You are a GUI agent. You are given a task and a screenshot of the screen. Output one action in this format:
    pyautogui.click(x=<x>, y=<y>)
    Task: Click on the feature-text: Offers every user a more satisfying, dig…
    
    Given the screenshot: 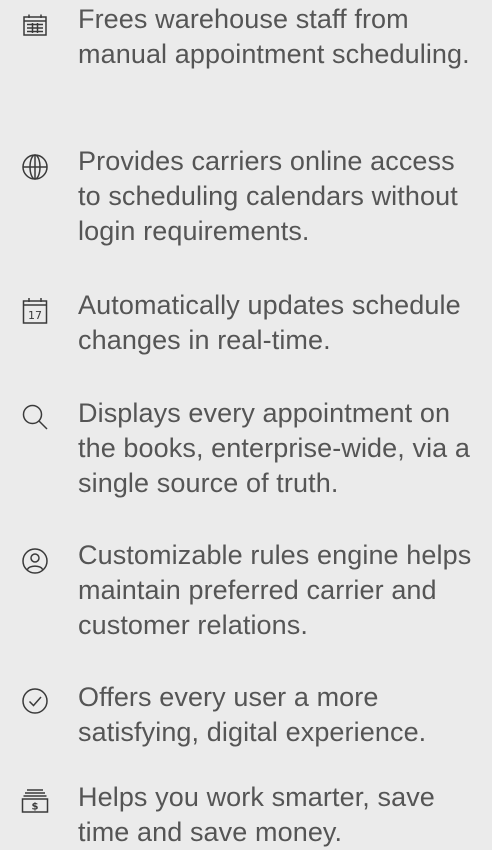 What is the action you would take?
    pyautogui.click(x=252, y=714)
    